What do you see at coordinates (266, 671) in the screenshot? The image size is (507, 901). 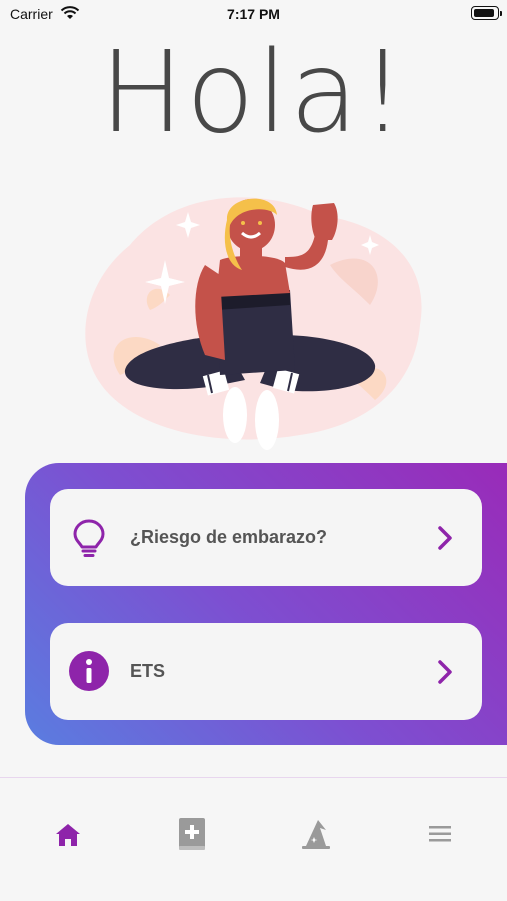 I see `sti-info-card: ETS` at bounding box center [266, 671].